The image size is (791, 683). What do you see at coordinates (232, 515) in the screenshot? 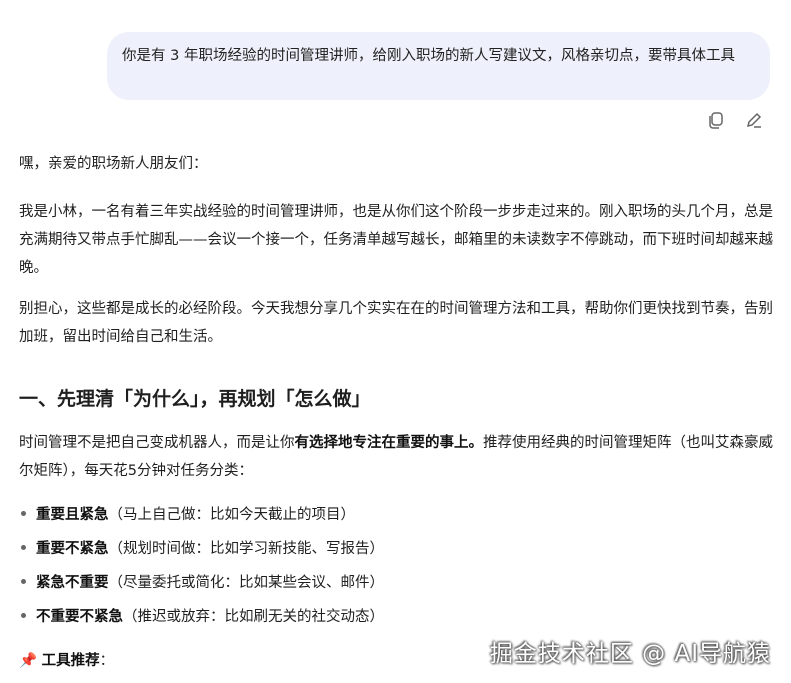
I see `item-desc: （马上自己做：比如今天截止的项目）` at bounding box center [232, 515].